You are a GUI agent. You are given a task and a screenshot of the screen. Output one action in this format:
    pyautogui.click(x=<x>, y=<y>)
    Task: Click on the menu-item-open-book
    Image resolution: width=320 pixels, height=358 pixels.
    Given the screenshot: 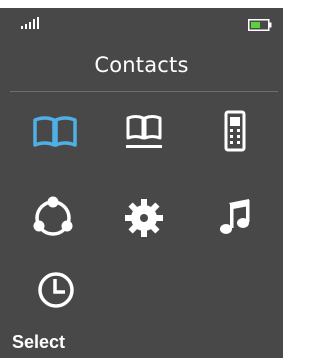 What is the action you would take?
    pyautogui.click(x=55, y=132)
    